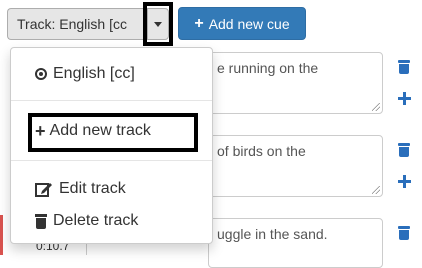  What do you see at coordinates (268, 68) in the screenshot?
I see `cue-text-value: e running on the` at bounding box center [268, 68].